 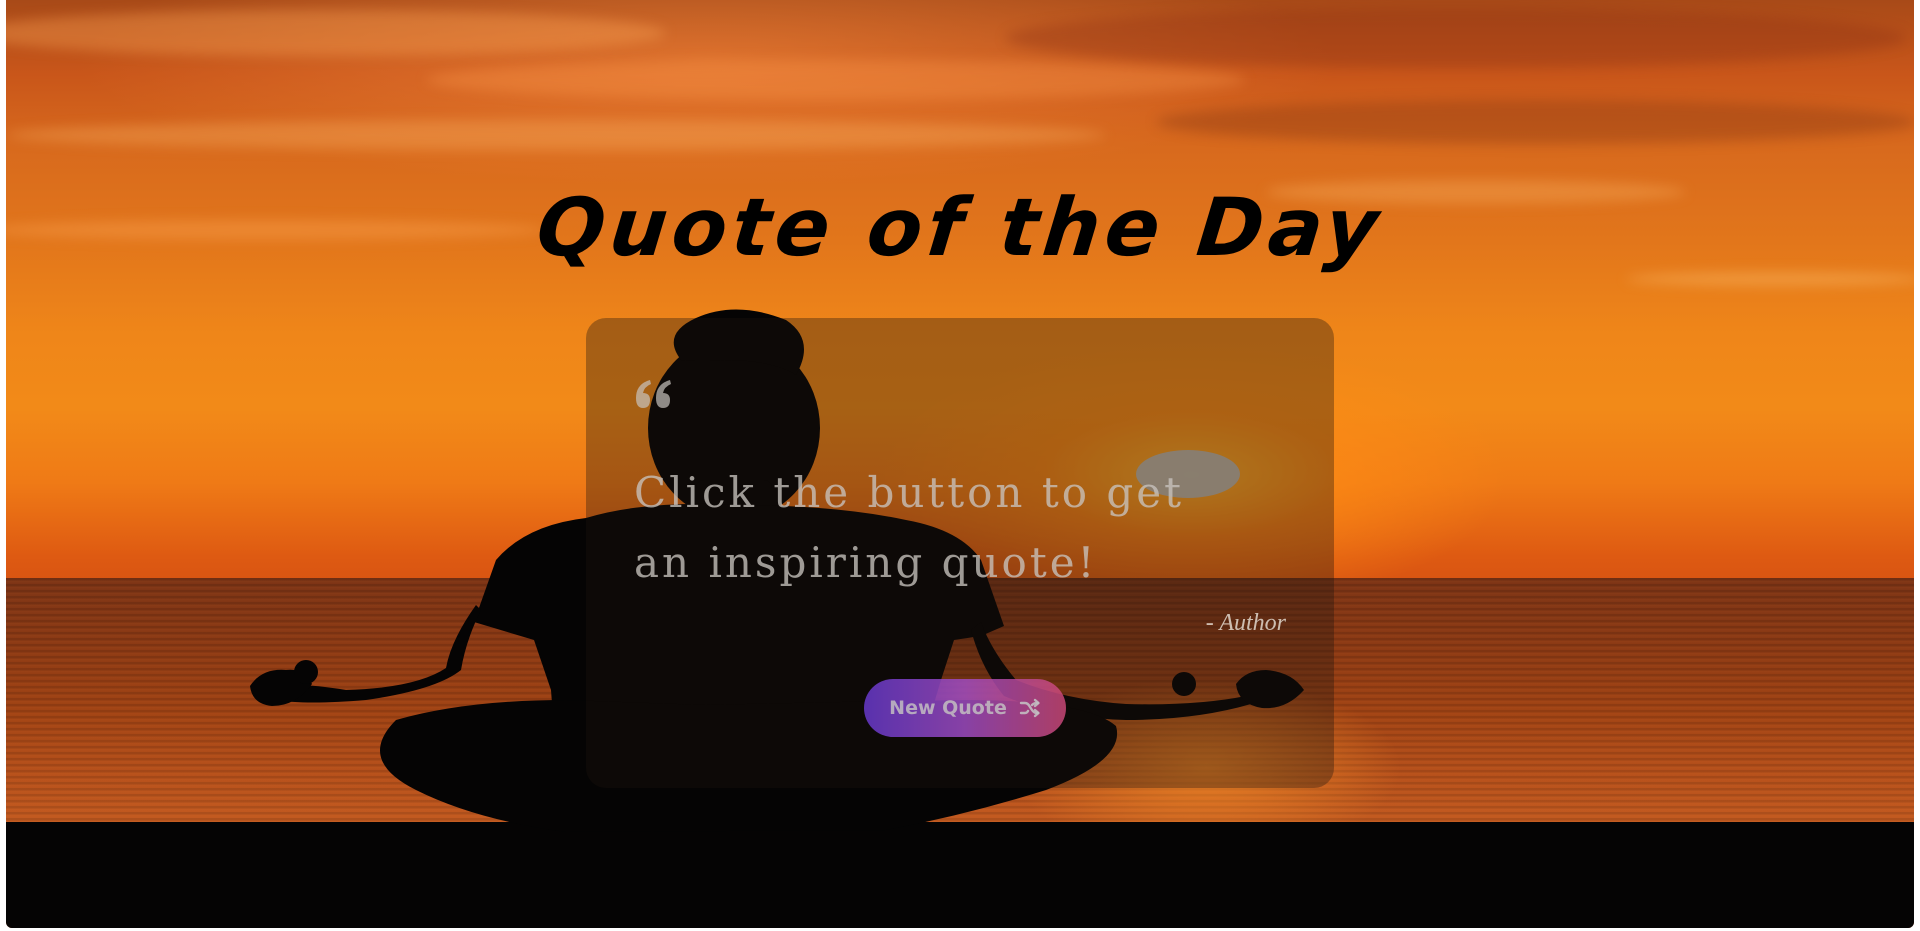 I want to click on quote-author: - Author, so click(x=1245, y=623).